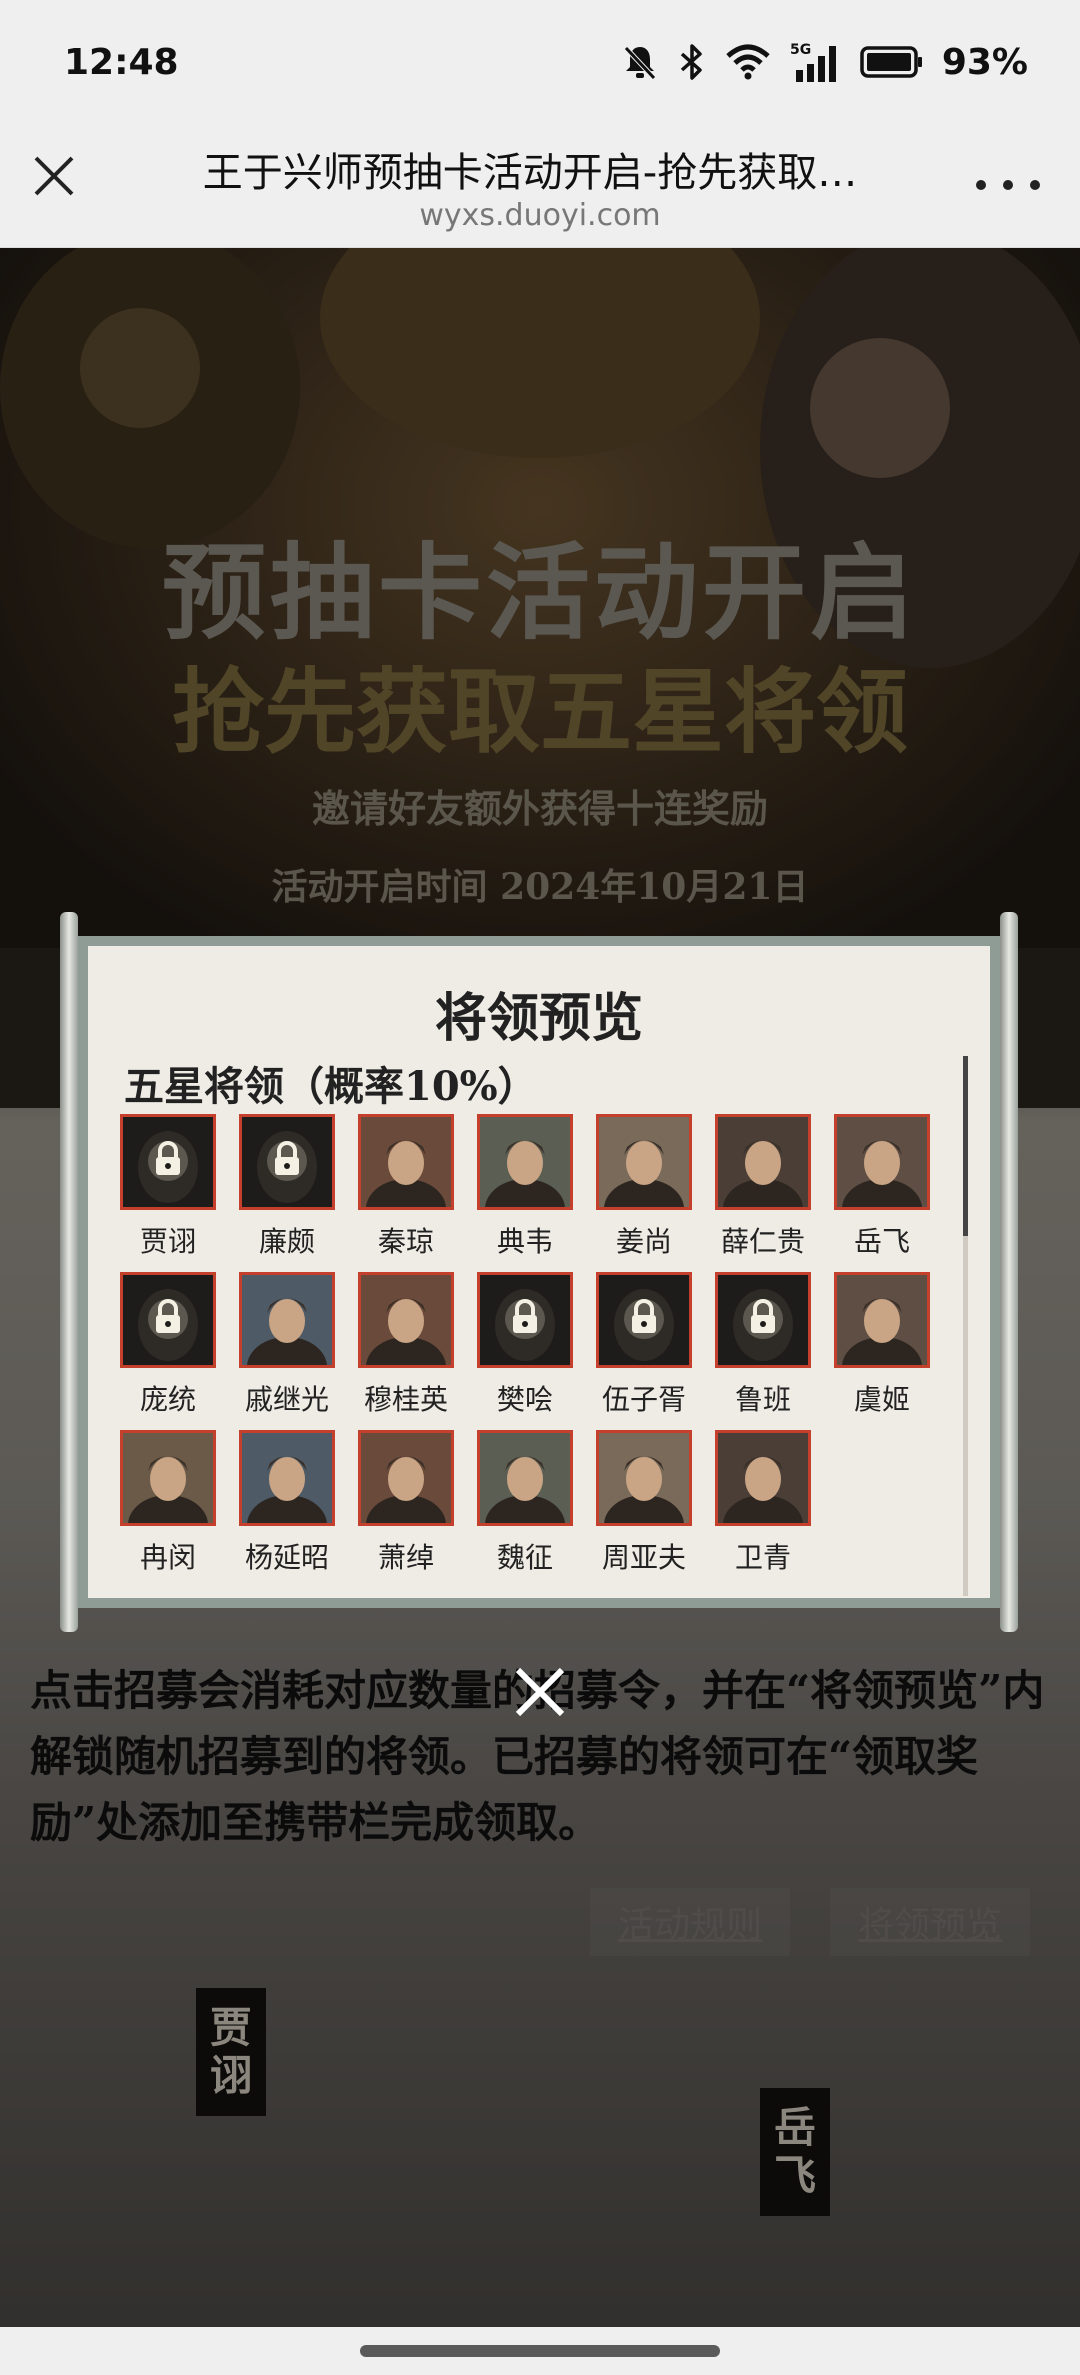 The width and height of the screenshot is (1080, 2375). What do you see at coordinates (540, 60) in the screenshot?
I see `status-bar: 12:48 5G 93%` at bounding box center [540, 60].